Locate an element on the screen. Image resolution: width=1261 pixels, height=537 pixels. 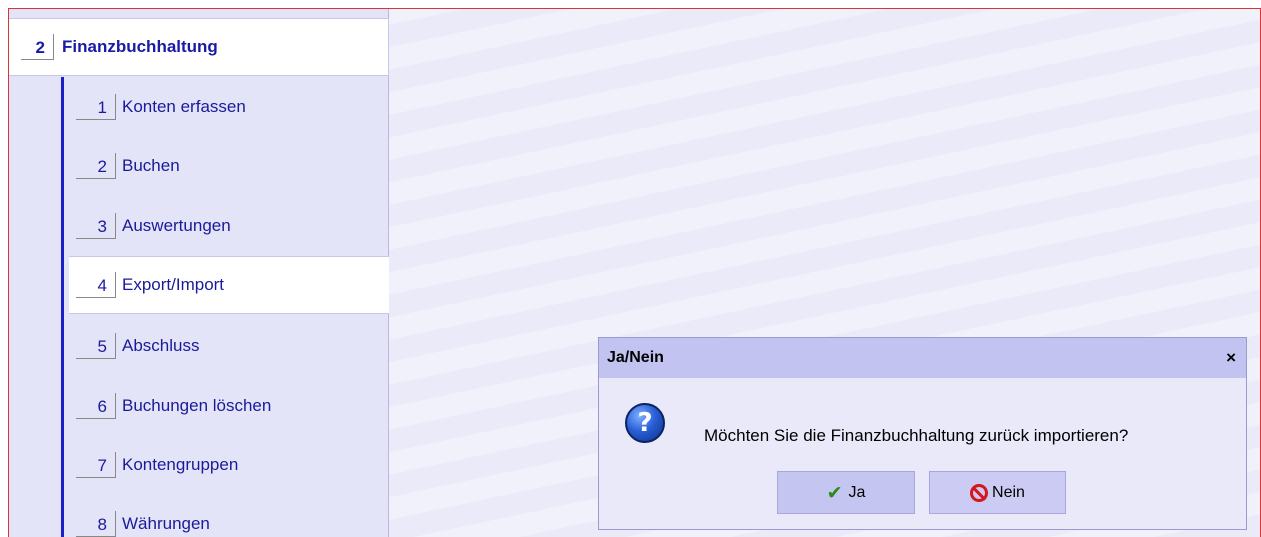
no-label: Nein is located at coordinates (1008, 492).